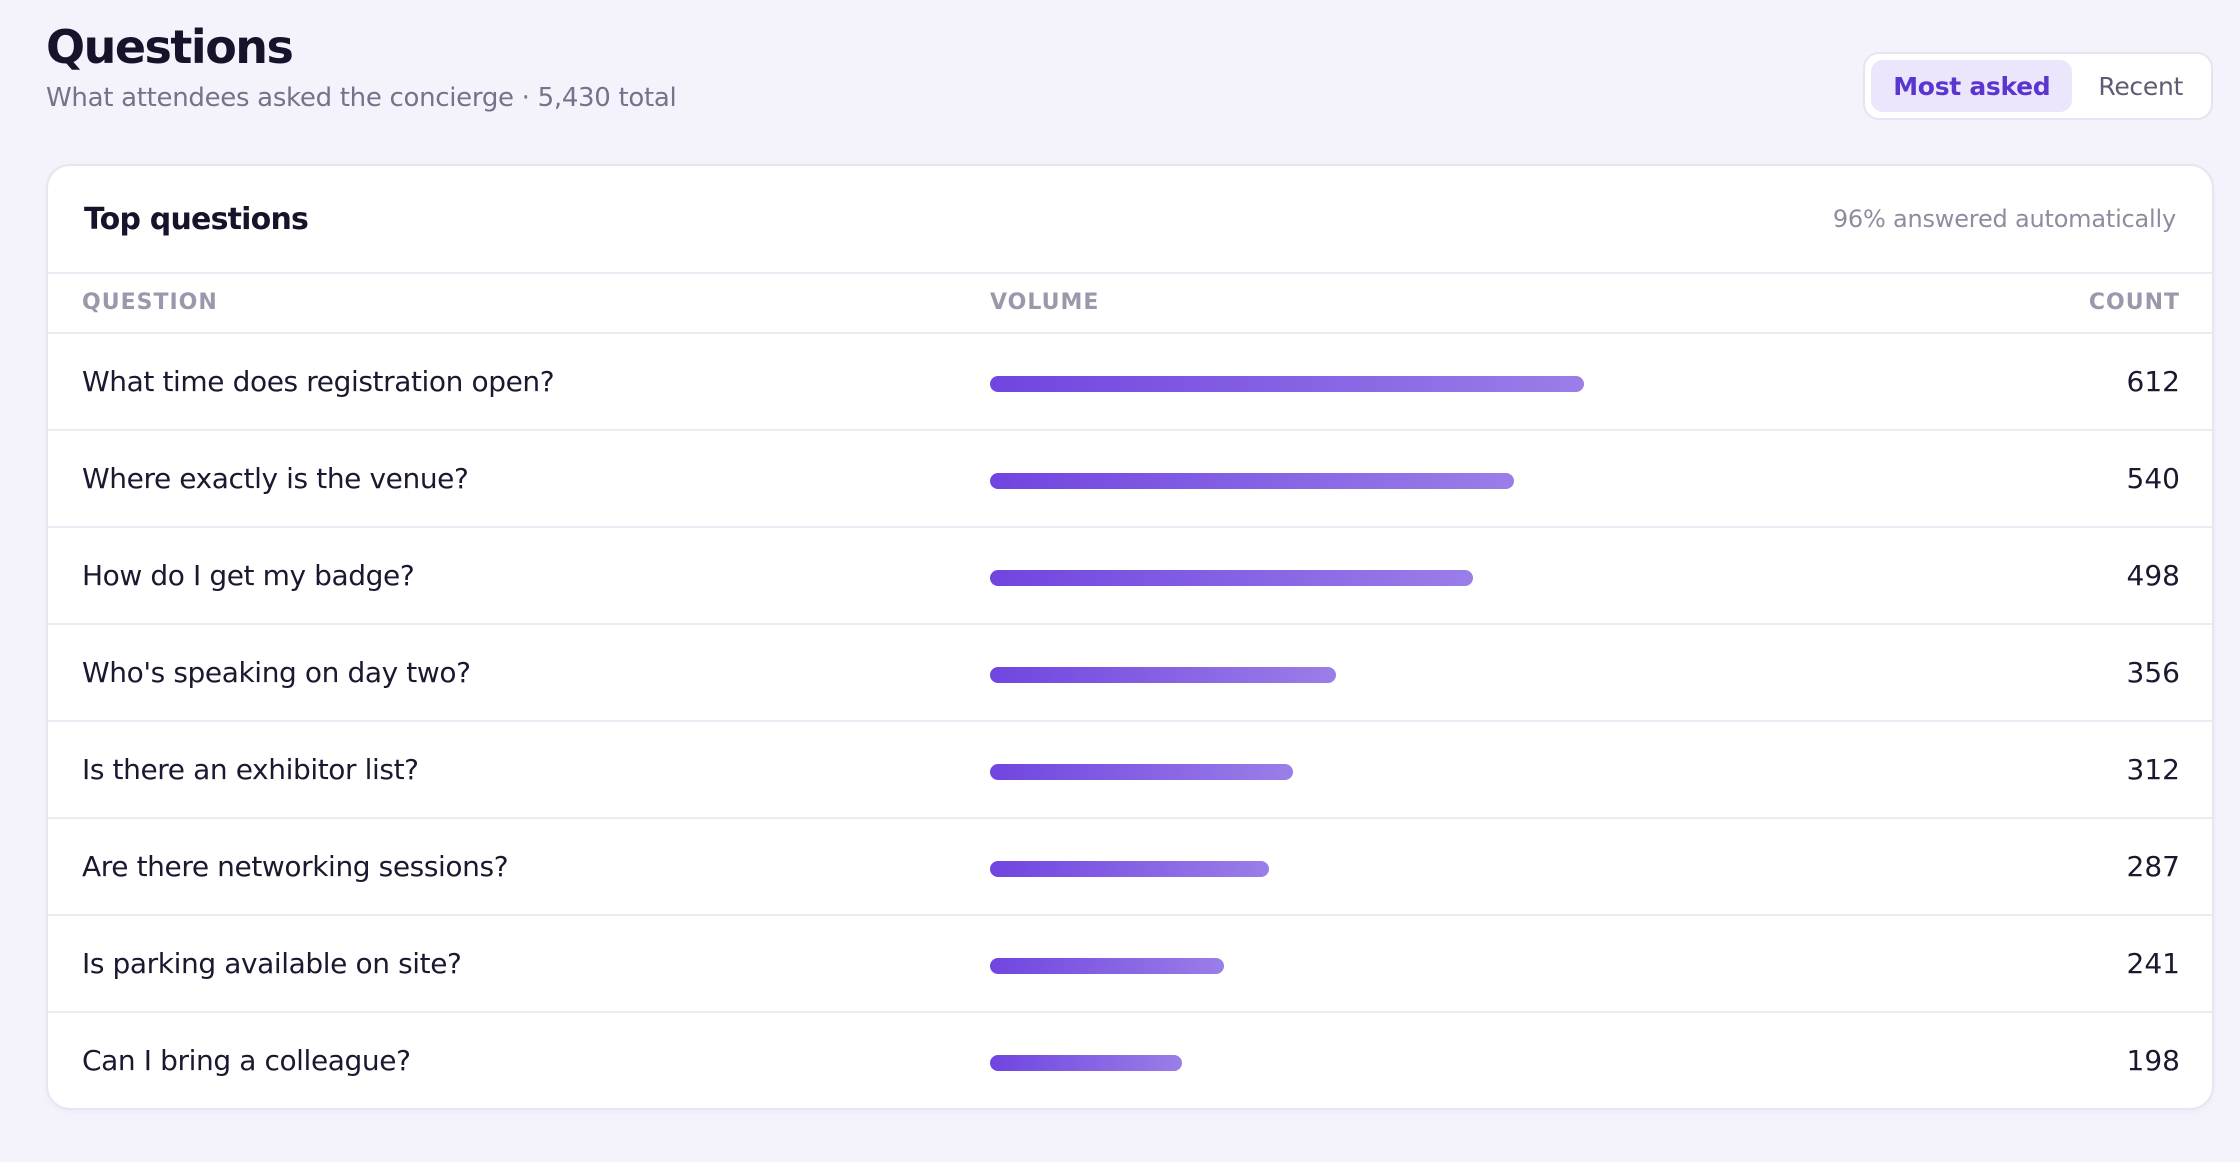 The height and width of the screenshot is (1162, 2240). I want to click on table-row: Who's speaking on day two? 356, so click(1130, 673).